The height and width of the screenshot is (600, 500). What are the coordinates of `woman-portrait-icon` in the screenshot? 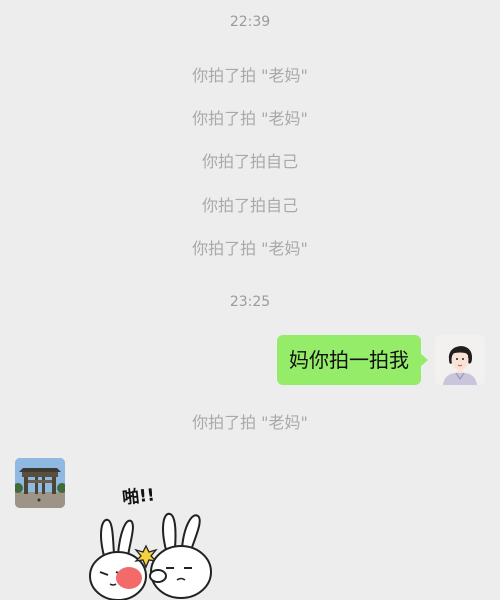 It's located at (460, 360).